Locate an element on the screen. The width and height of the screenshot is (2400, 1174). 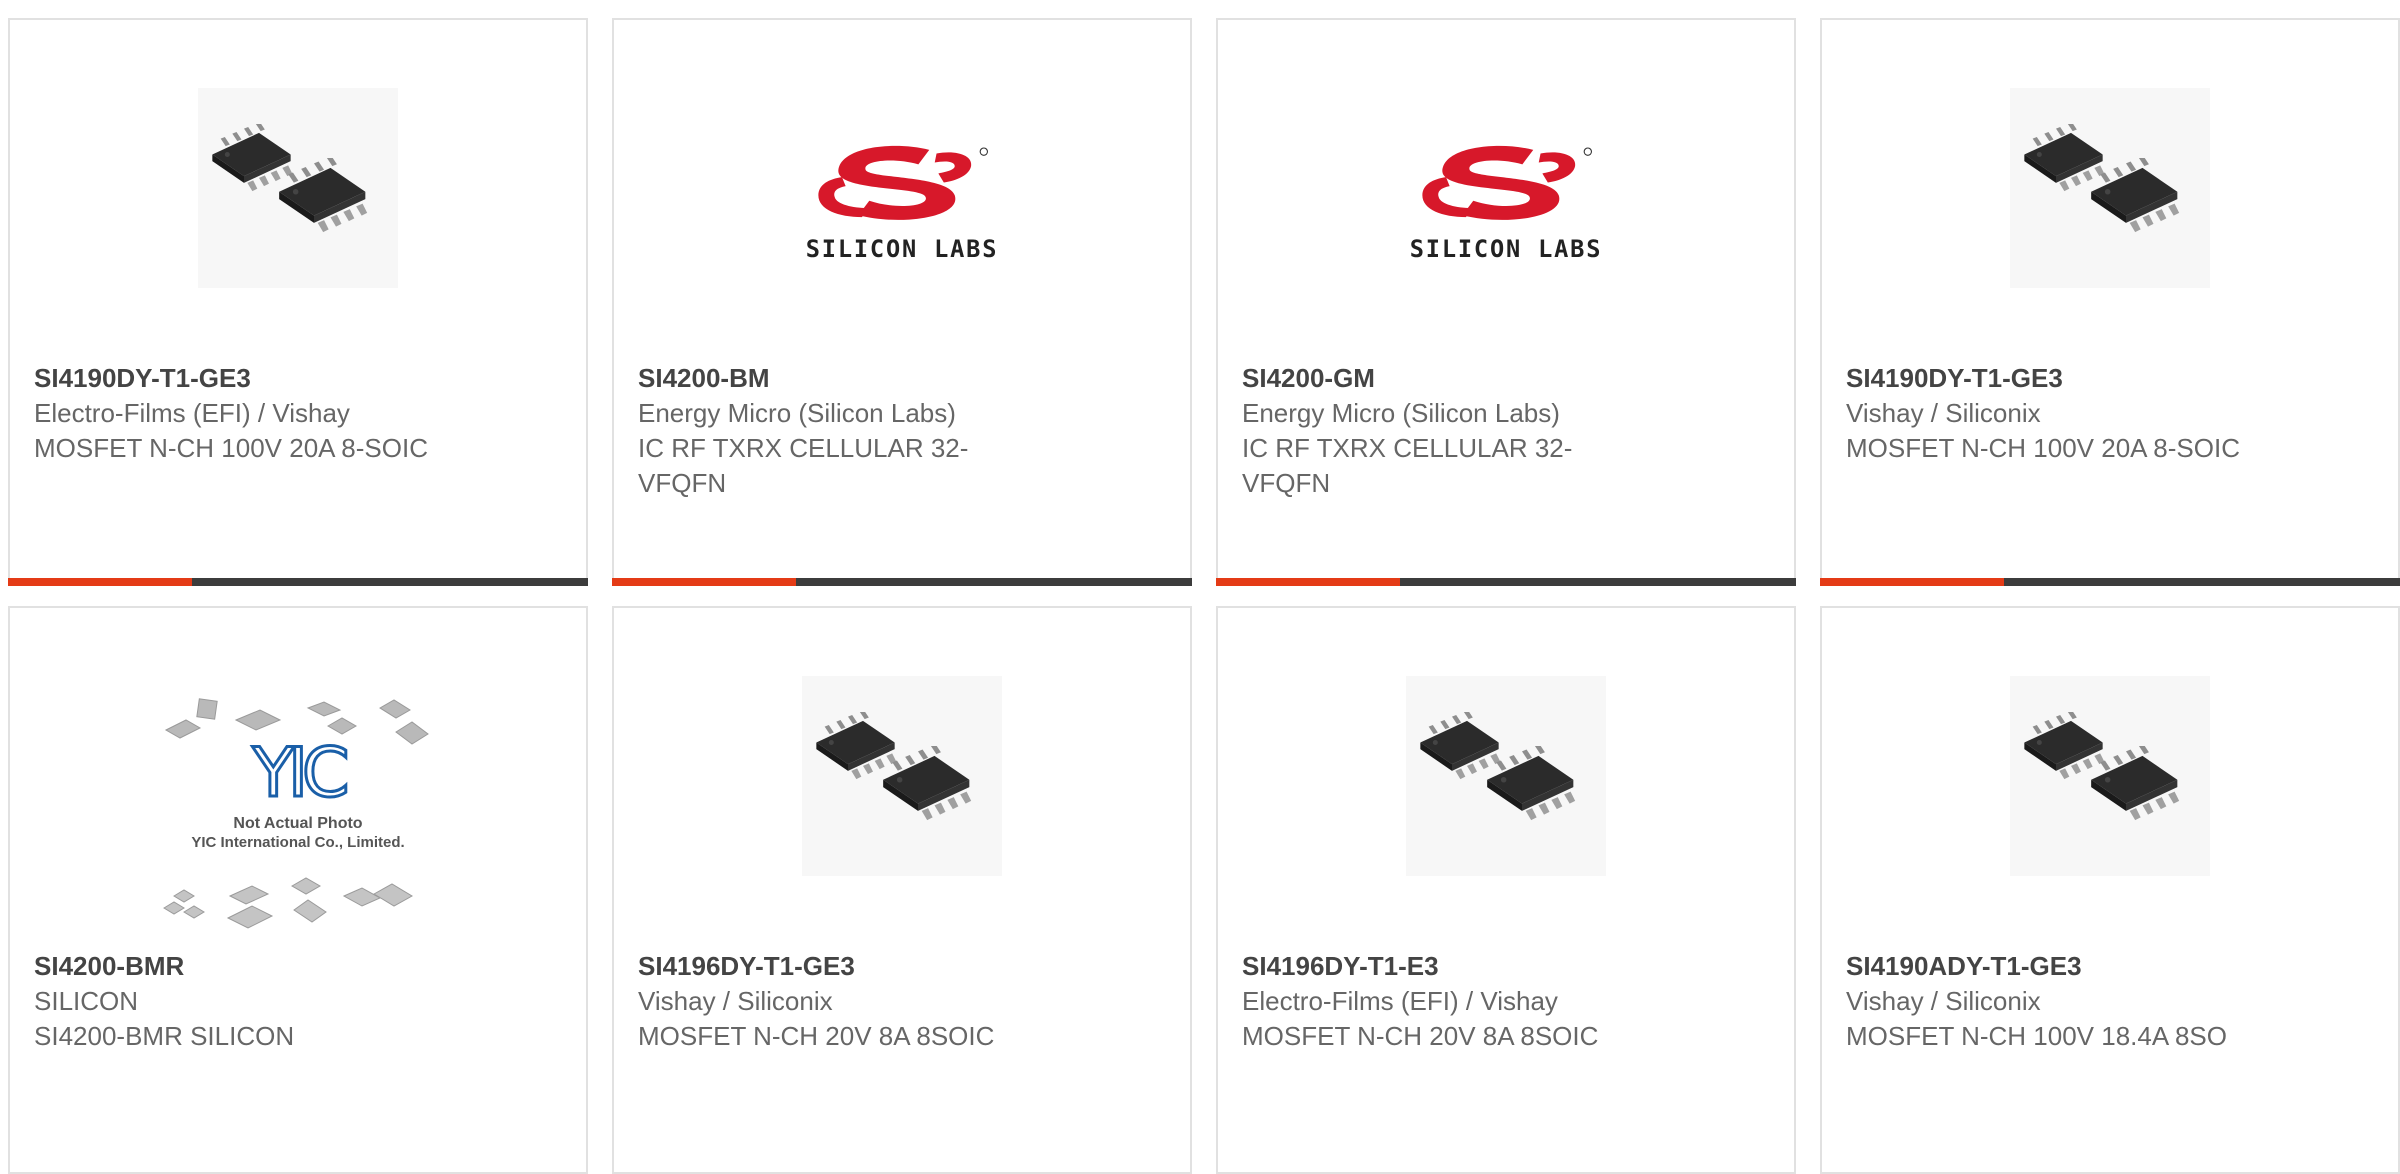
part-number: SI4196DY-T1-E3 is located at coordinates (1442, 966).